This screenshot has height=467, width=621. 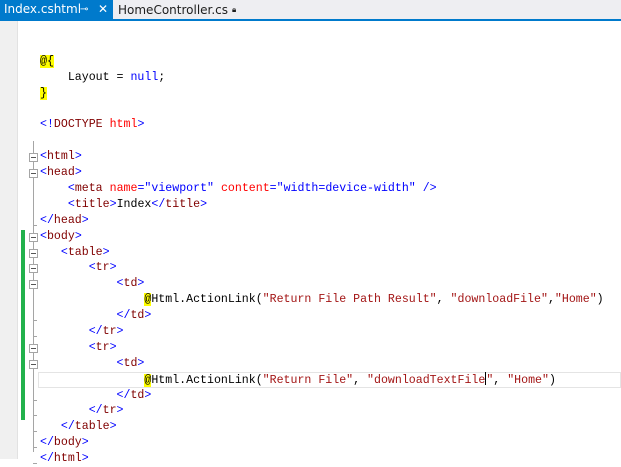 What do you see at coordinates (179, 189) in the screenshot?
I see `tag-delimiter: ="viewport"` at bounding box center [179, 189].